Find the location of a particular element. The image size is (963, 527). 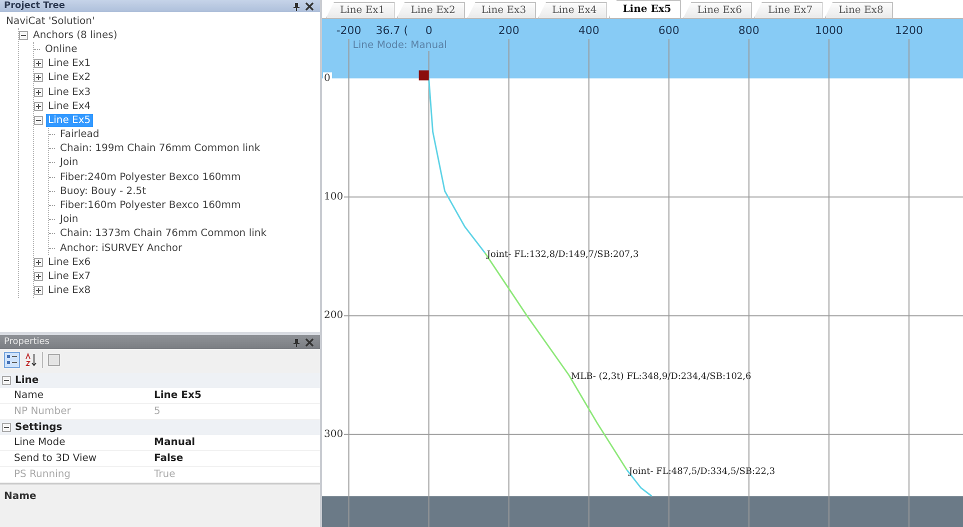

tree-item: Fiber:160m Polyester Bexco 160mm is located at coordinates (150, 205).